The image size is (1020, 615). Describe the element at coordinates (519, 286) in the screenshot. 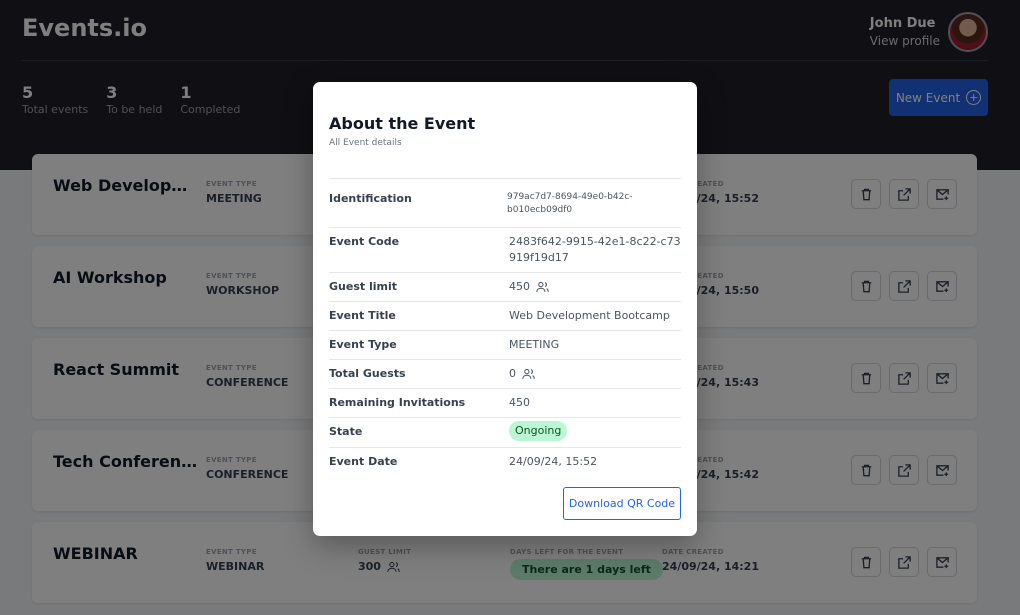

I see `guest-limit-number: 450` at that location.